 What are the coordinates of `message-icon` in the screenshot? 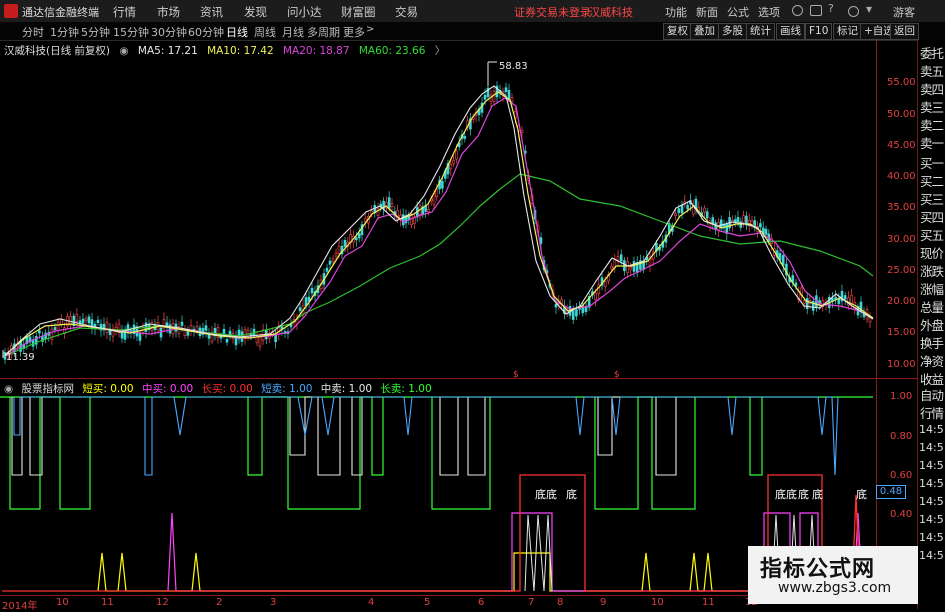 It's located at (816, 10).